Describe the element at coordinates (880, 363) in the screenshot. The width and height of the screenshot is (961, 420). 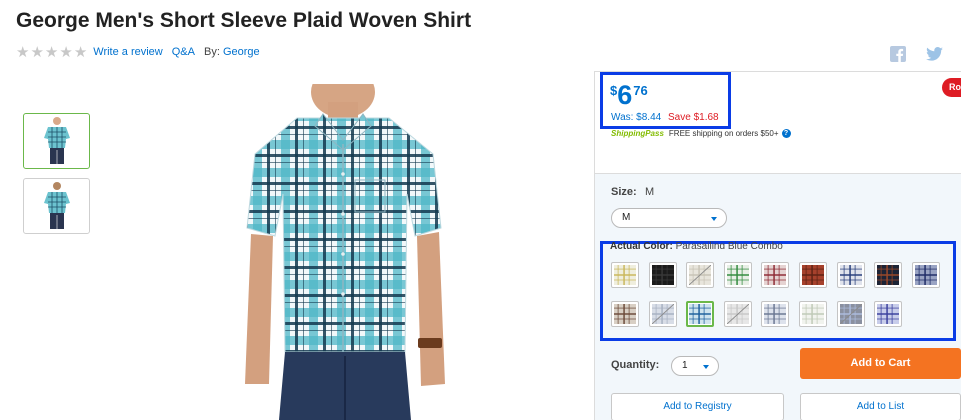
I see `add-to-cart-button: Add to Cart` at that location.